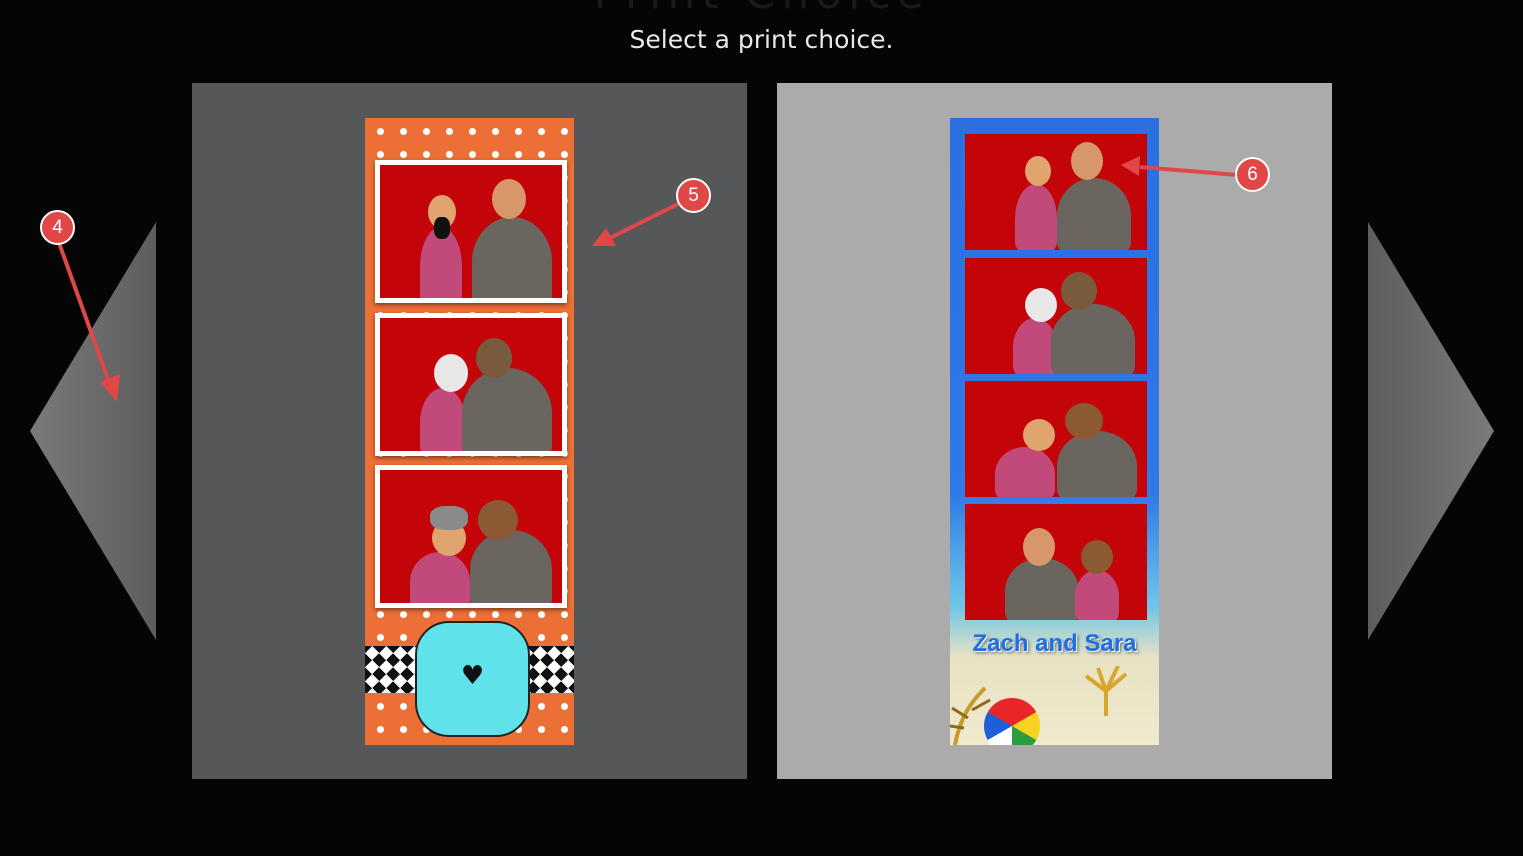  Describe the element at coordinates (761, 39) in the screenshot. I see `page-subtitle: Select a print choice.` at that location.